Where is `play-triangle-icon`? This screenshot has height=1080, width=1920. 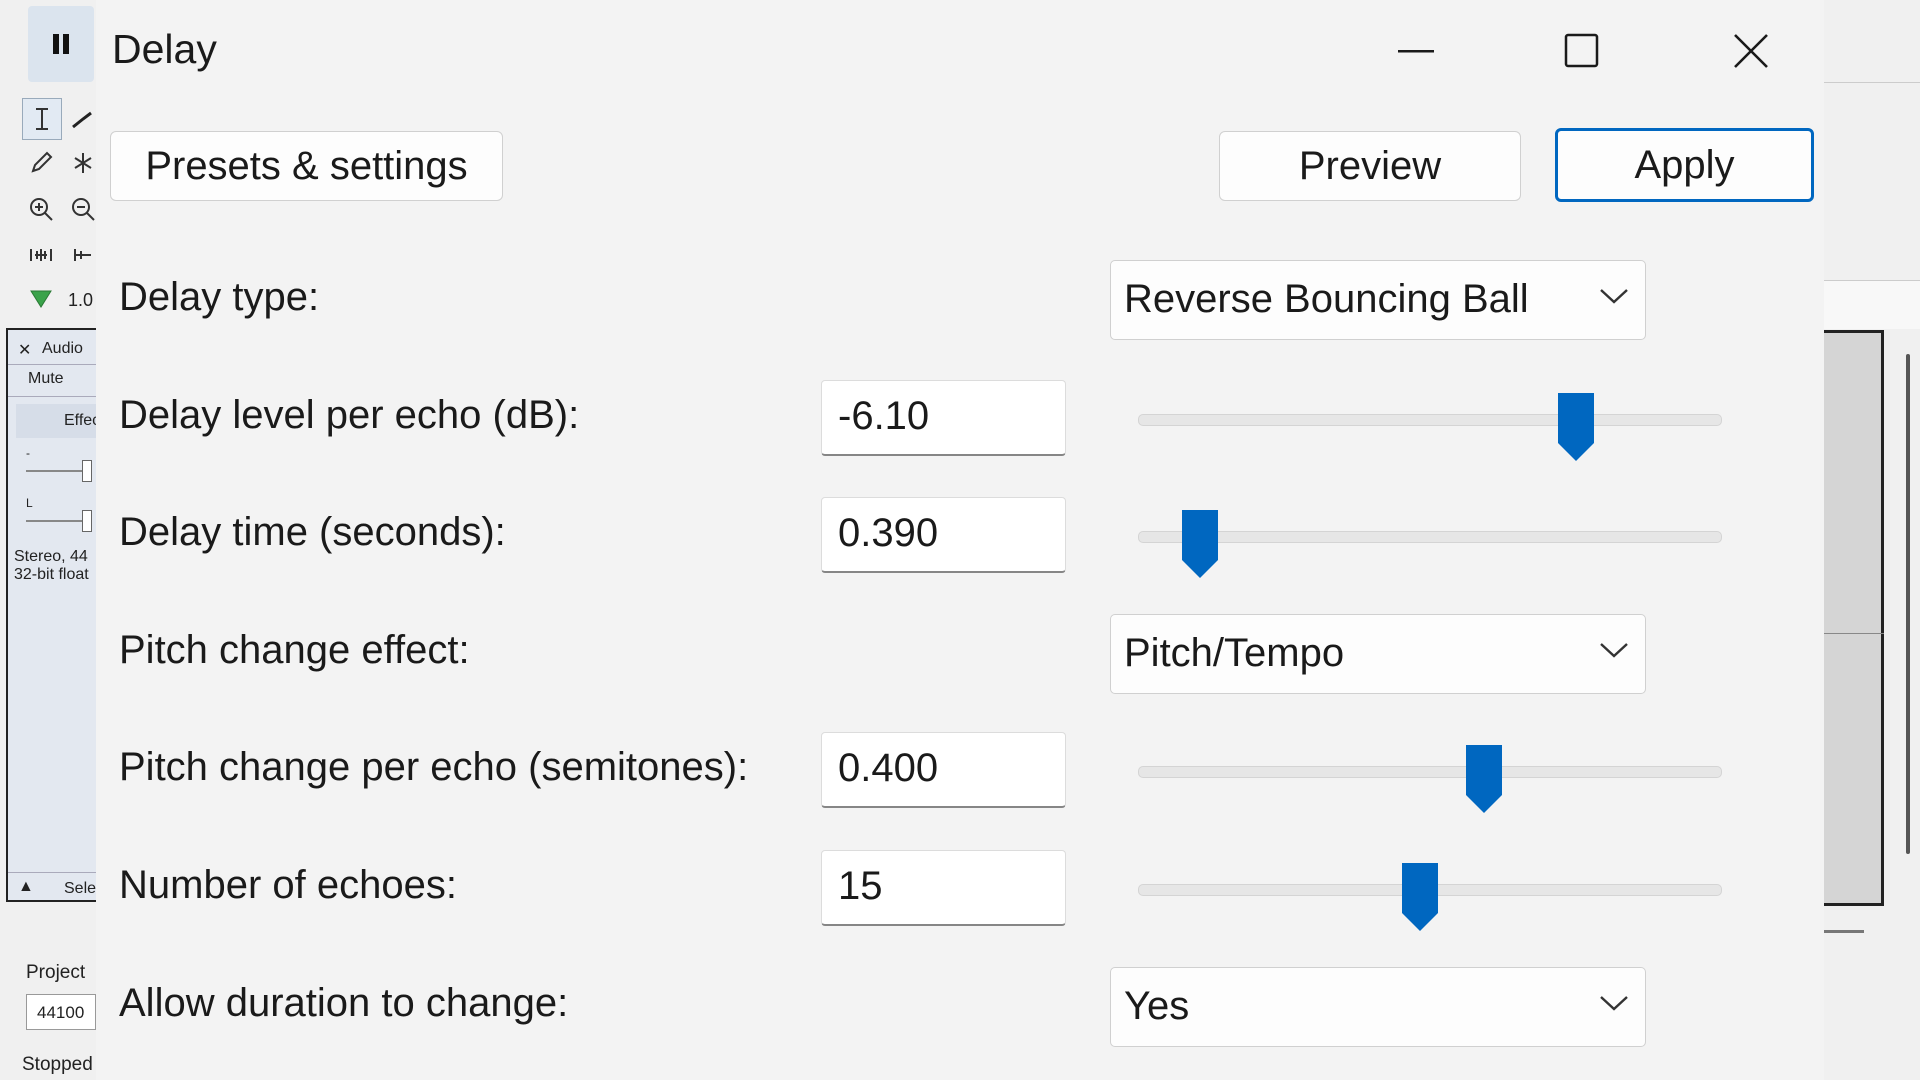
play-triangle-icon is located at coordinates (41, 299).